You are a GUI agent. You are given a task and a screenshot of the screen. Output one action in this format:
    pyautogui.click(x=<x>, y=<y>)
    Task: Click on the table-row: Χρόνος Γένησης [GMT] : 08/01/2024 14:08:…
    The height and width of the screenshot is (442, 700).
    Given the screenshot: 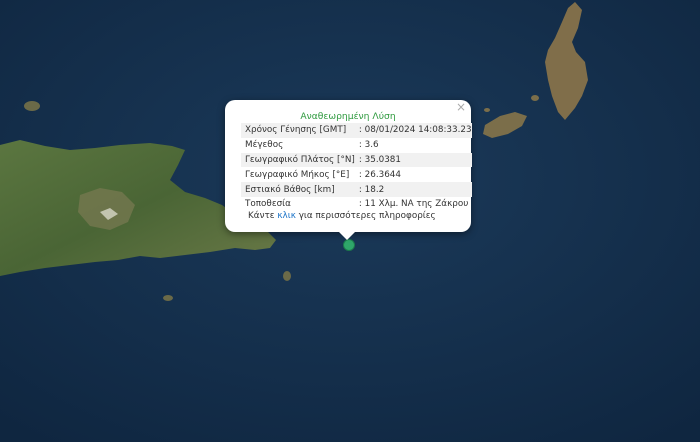 What is the action you would take?
    pyautogui.click(x=356, y=130)
    